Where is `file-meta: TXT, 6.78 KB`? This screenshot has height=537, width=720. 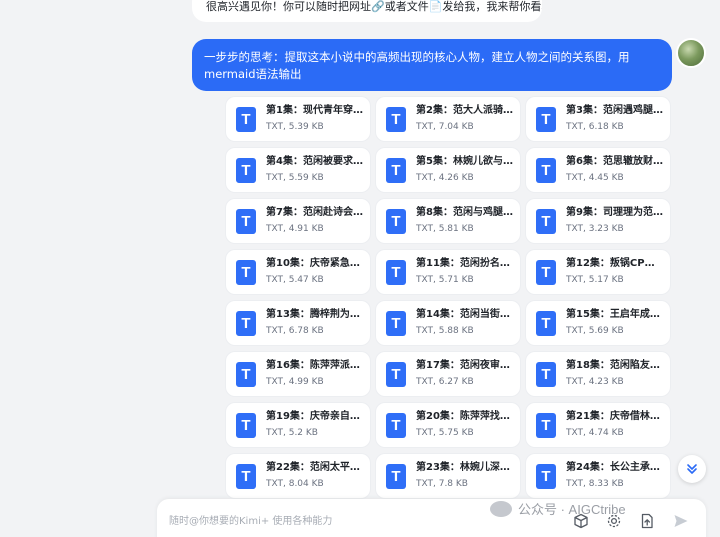
file-meta: TXT, 6.78 KB is located at coordinates (295, 331).